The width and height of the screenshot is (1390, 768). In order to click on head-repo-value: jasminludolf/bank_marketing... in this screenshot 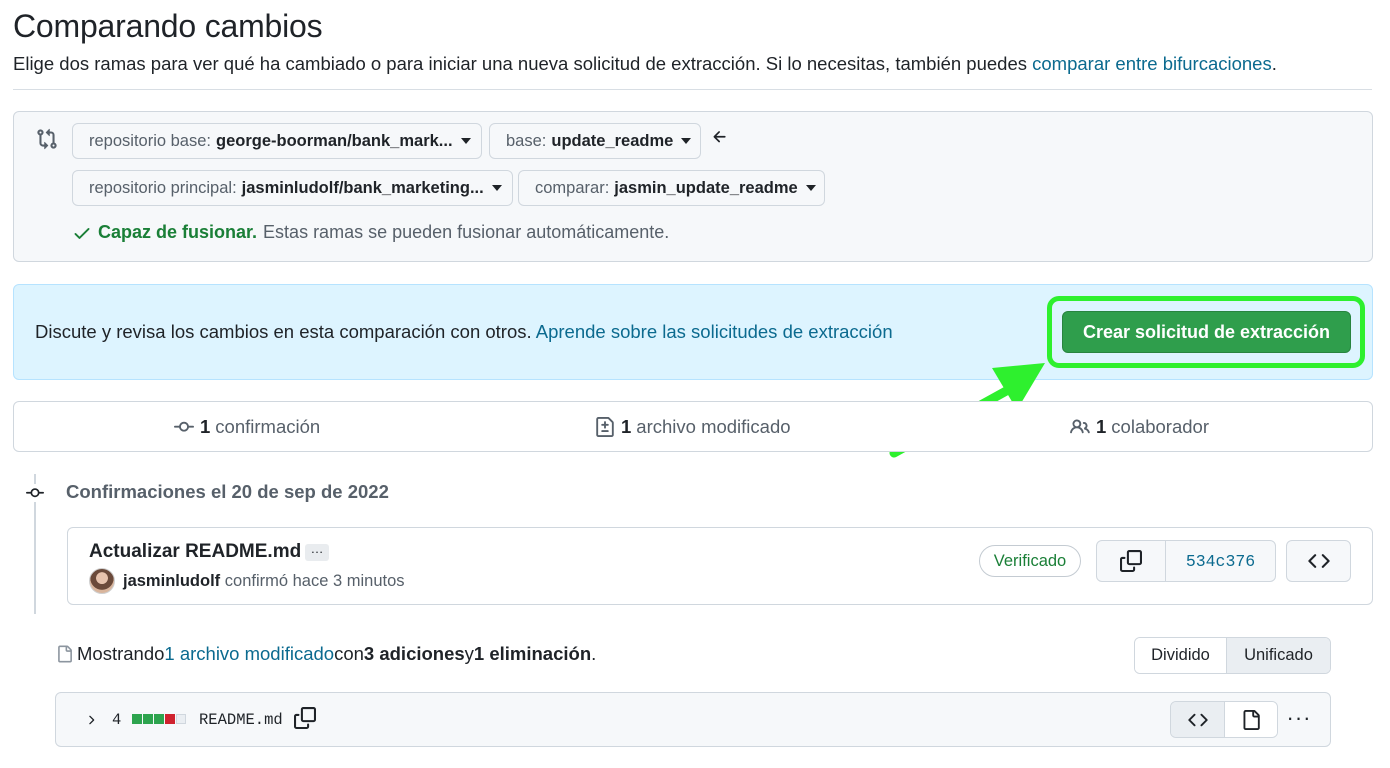, I will do `click(362, 187)`.